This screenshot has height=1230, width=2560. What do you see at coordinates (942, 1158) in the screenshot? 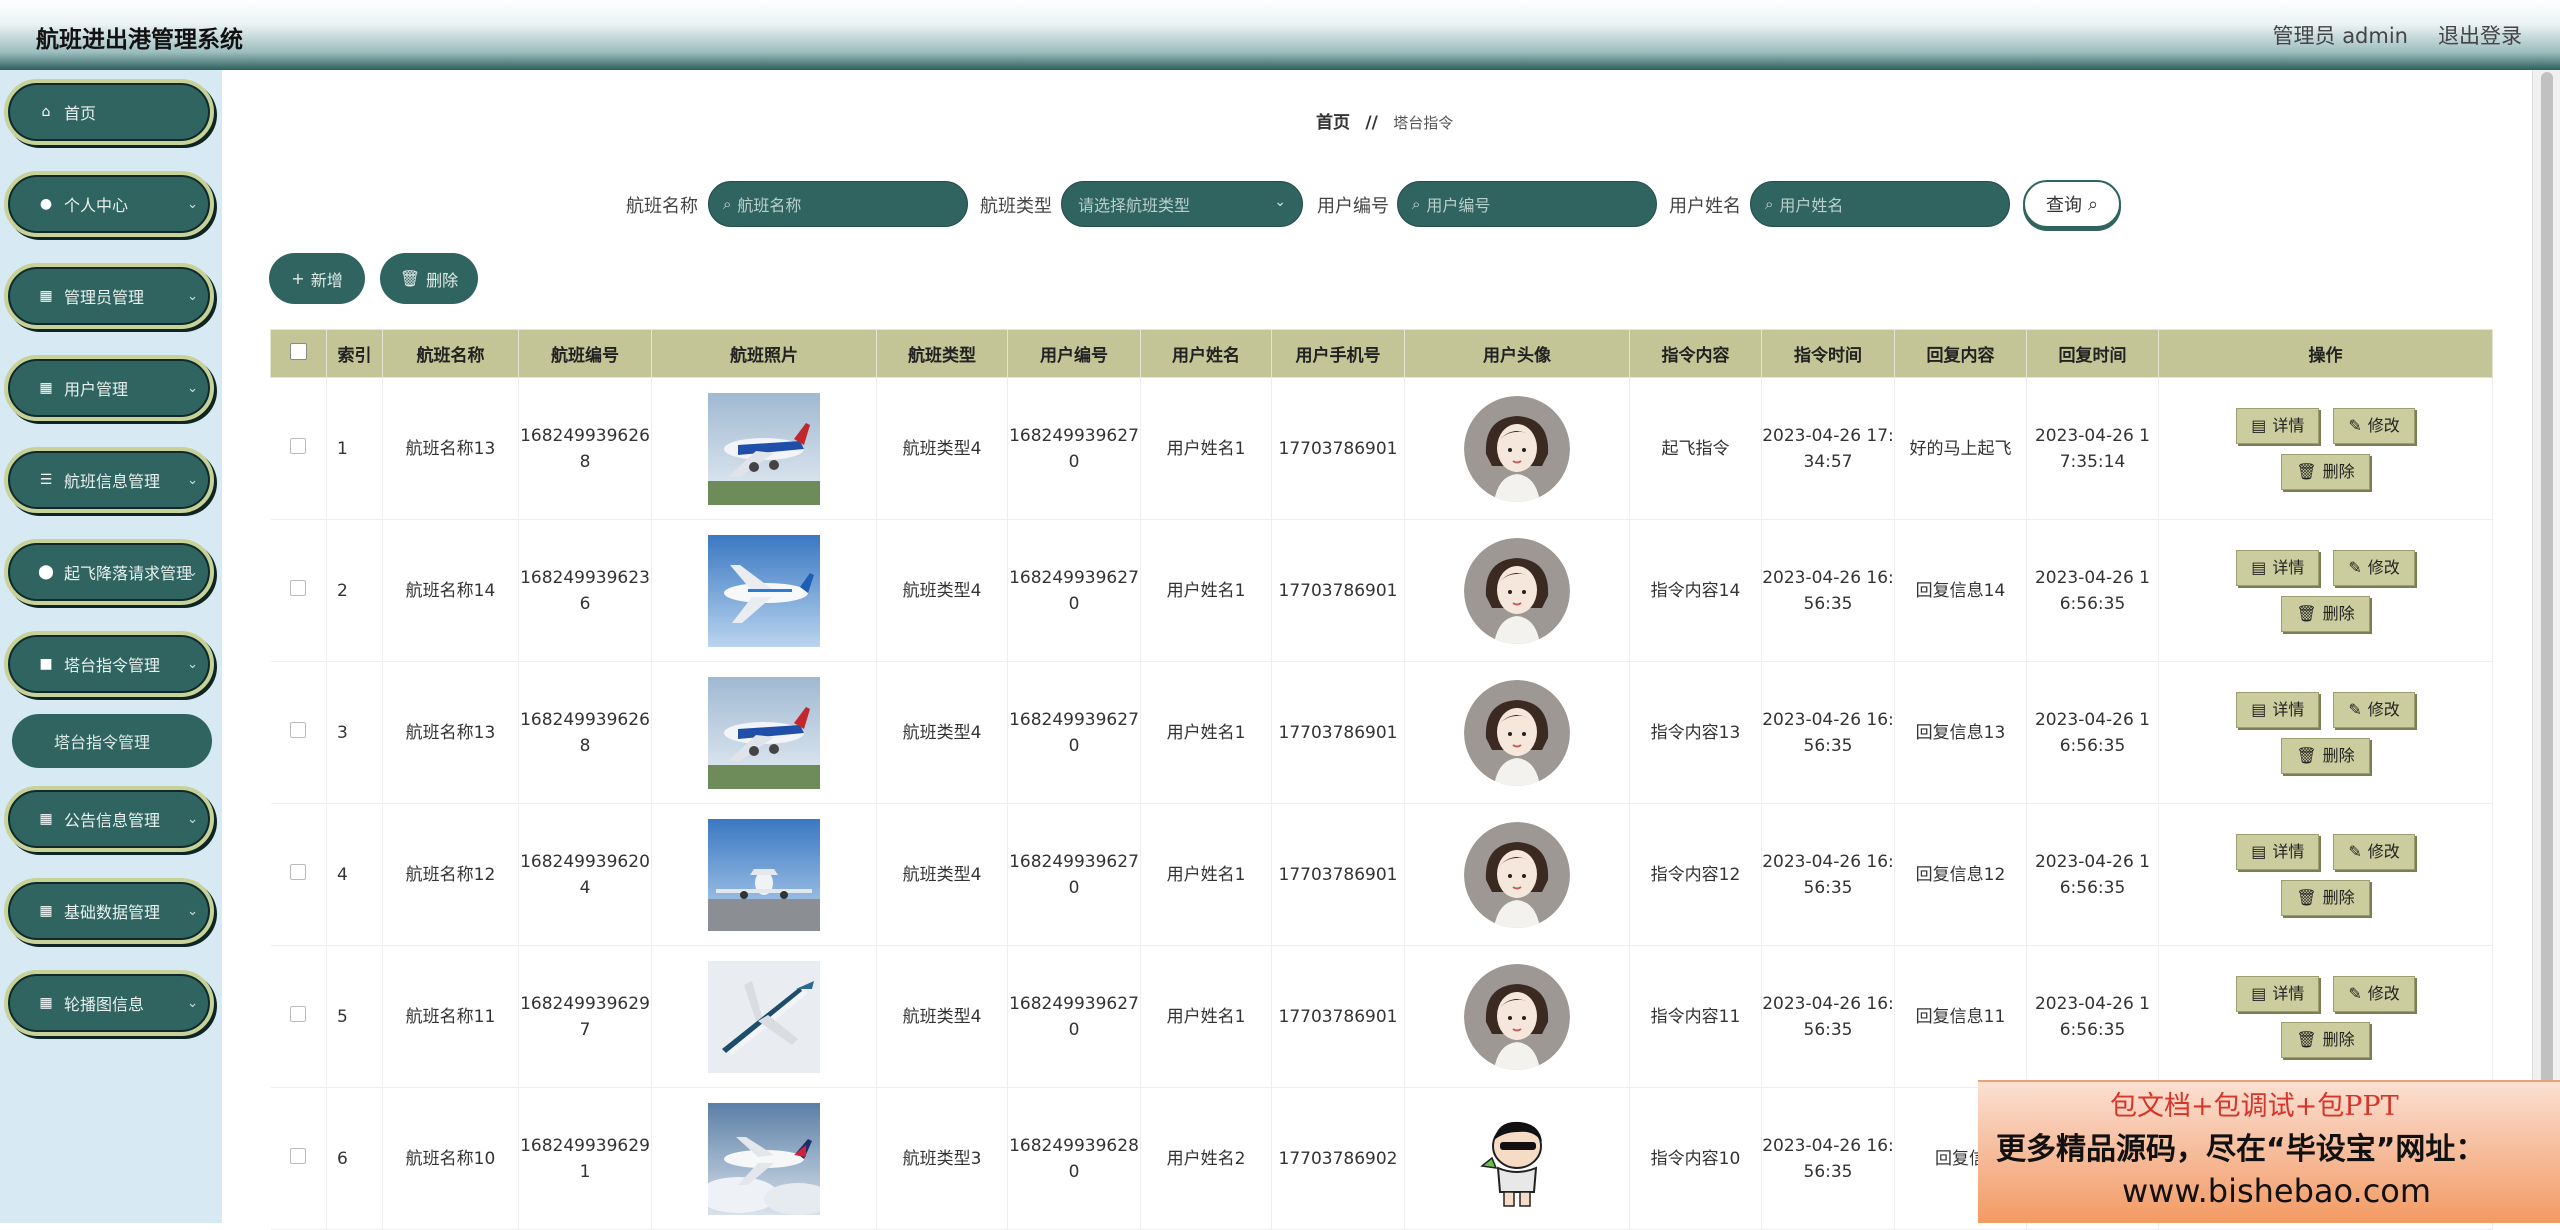
I see `cell-flight-type: 航班类型3` at bounding box center [942, 1158].